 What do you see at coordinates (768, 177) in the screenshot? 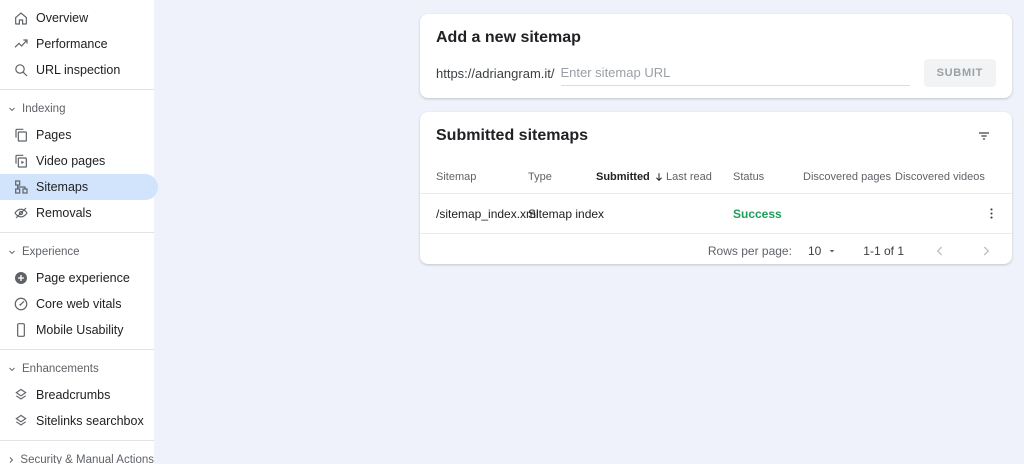
I see `column-header-status: Status` at bounding box center [768, 177].